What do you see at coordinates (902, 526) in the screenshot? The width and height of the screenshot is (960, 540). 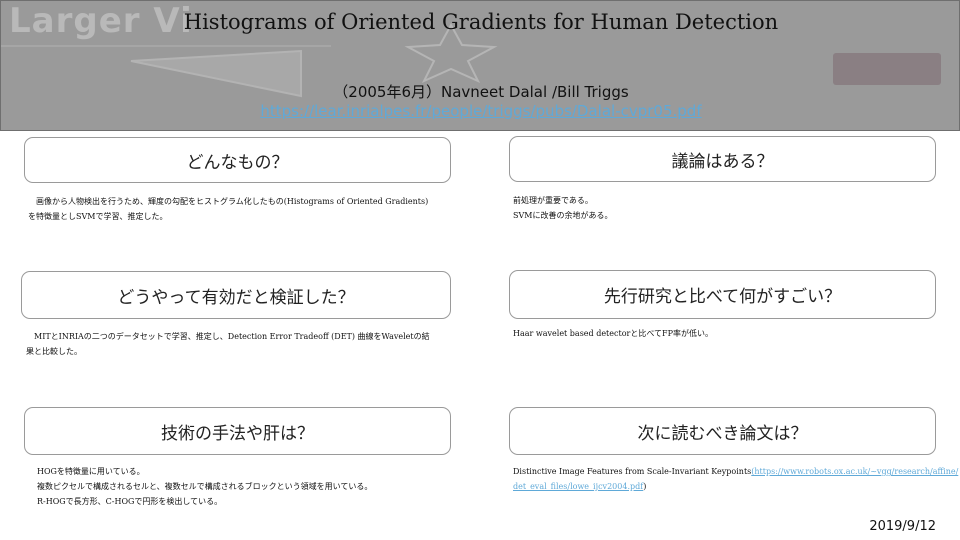 I see `slide-date: 2019/9/12` at bounding box center [902, 526].